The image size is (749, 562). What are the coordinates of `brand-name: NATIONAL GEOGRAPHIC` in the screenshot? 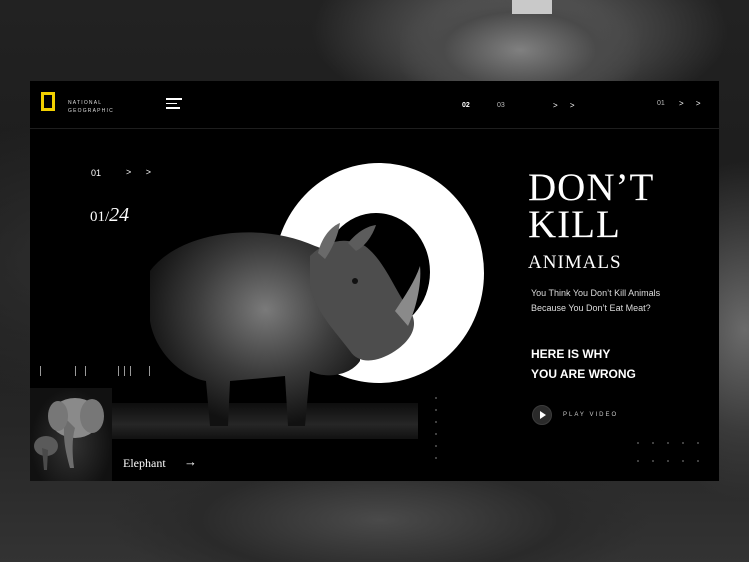 It's located at (98, 107).